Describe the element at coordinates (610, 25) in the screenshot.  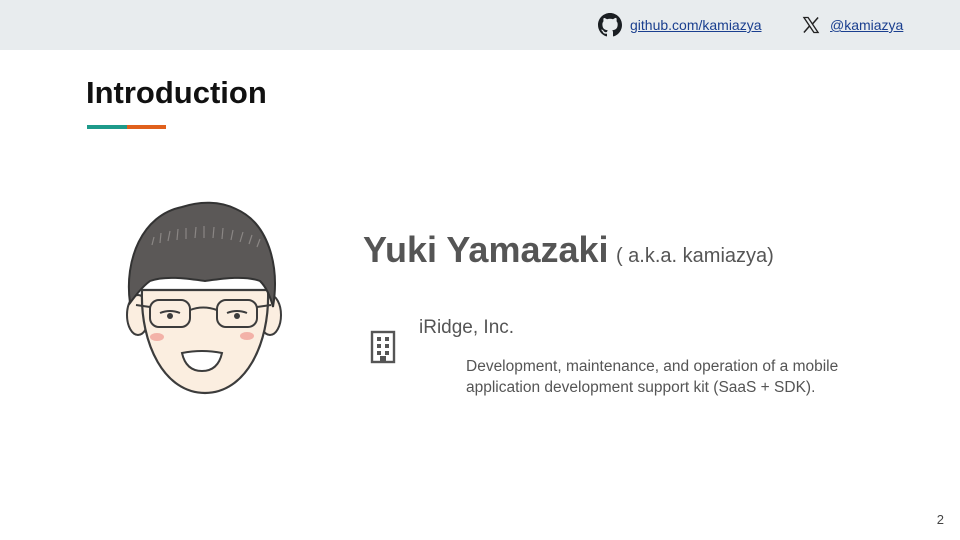
I see `github-icon` at that location.